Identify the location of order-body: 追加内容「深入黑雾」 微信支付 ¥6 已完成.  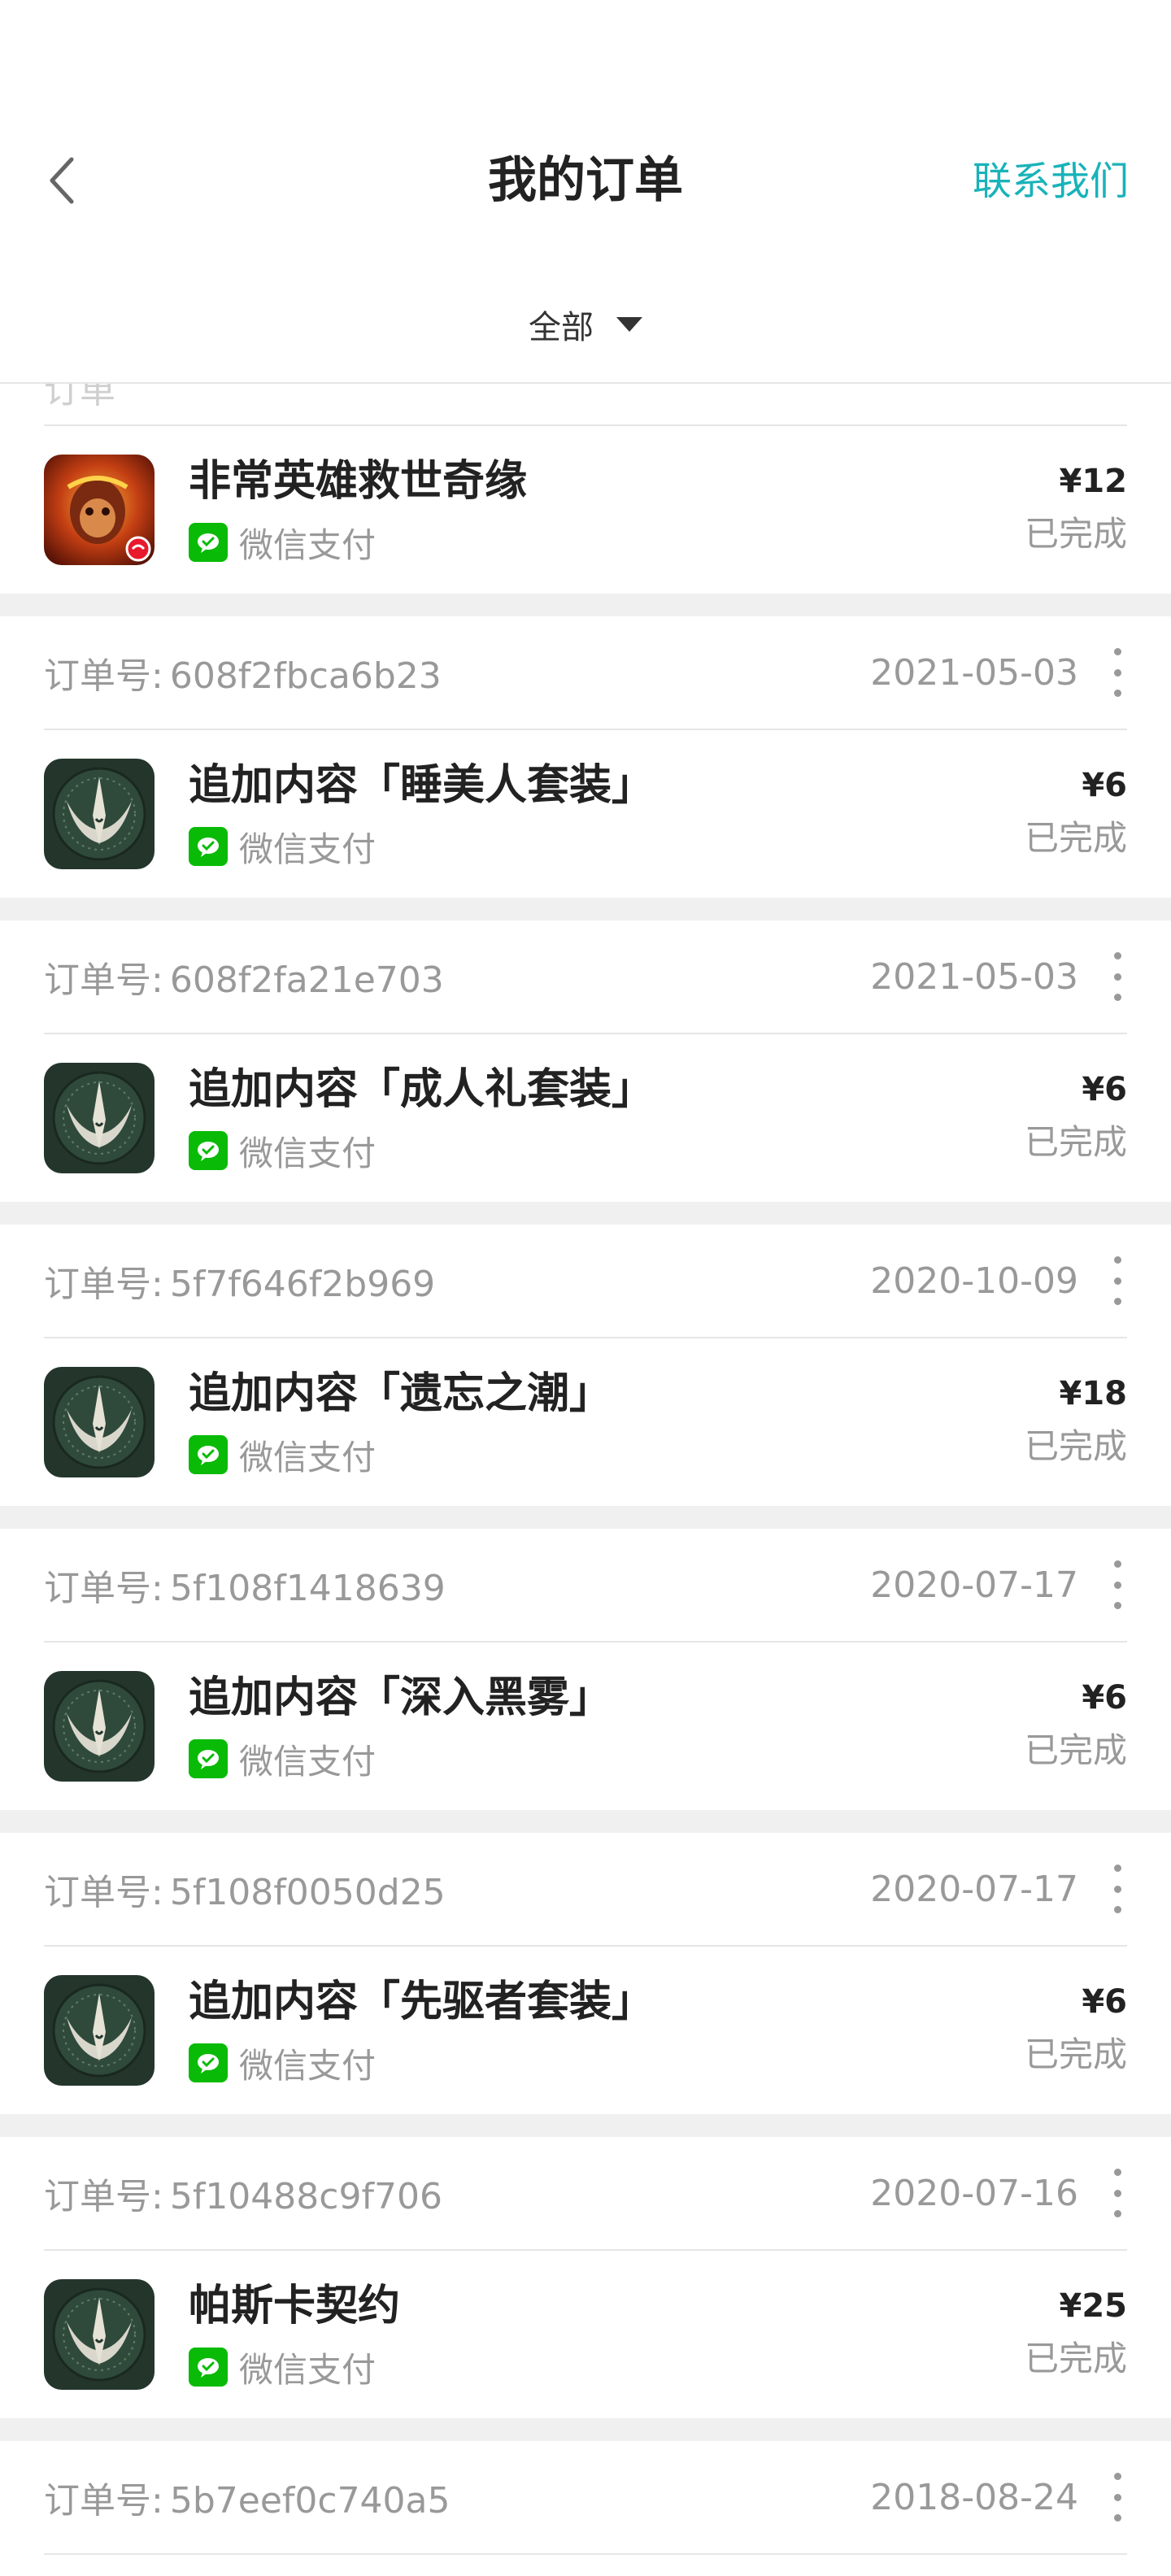
(585, 1726).